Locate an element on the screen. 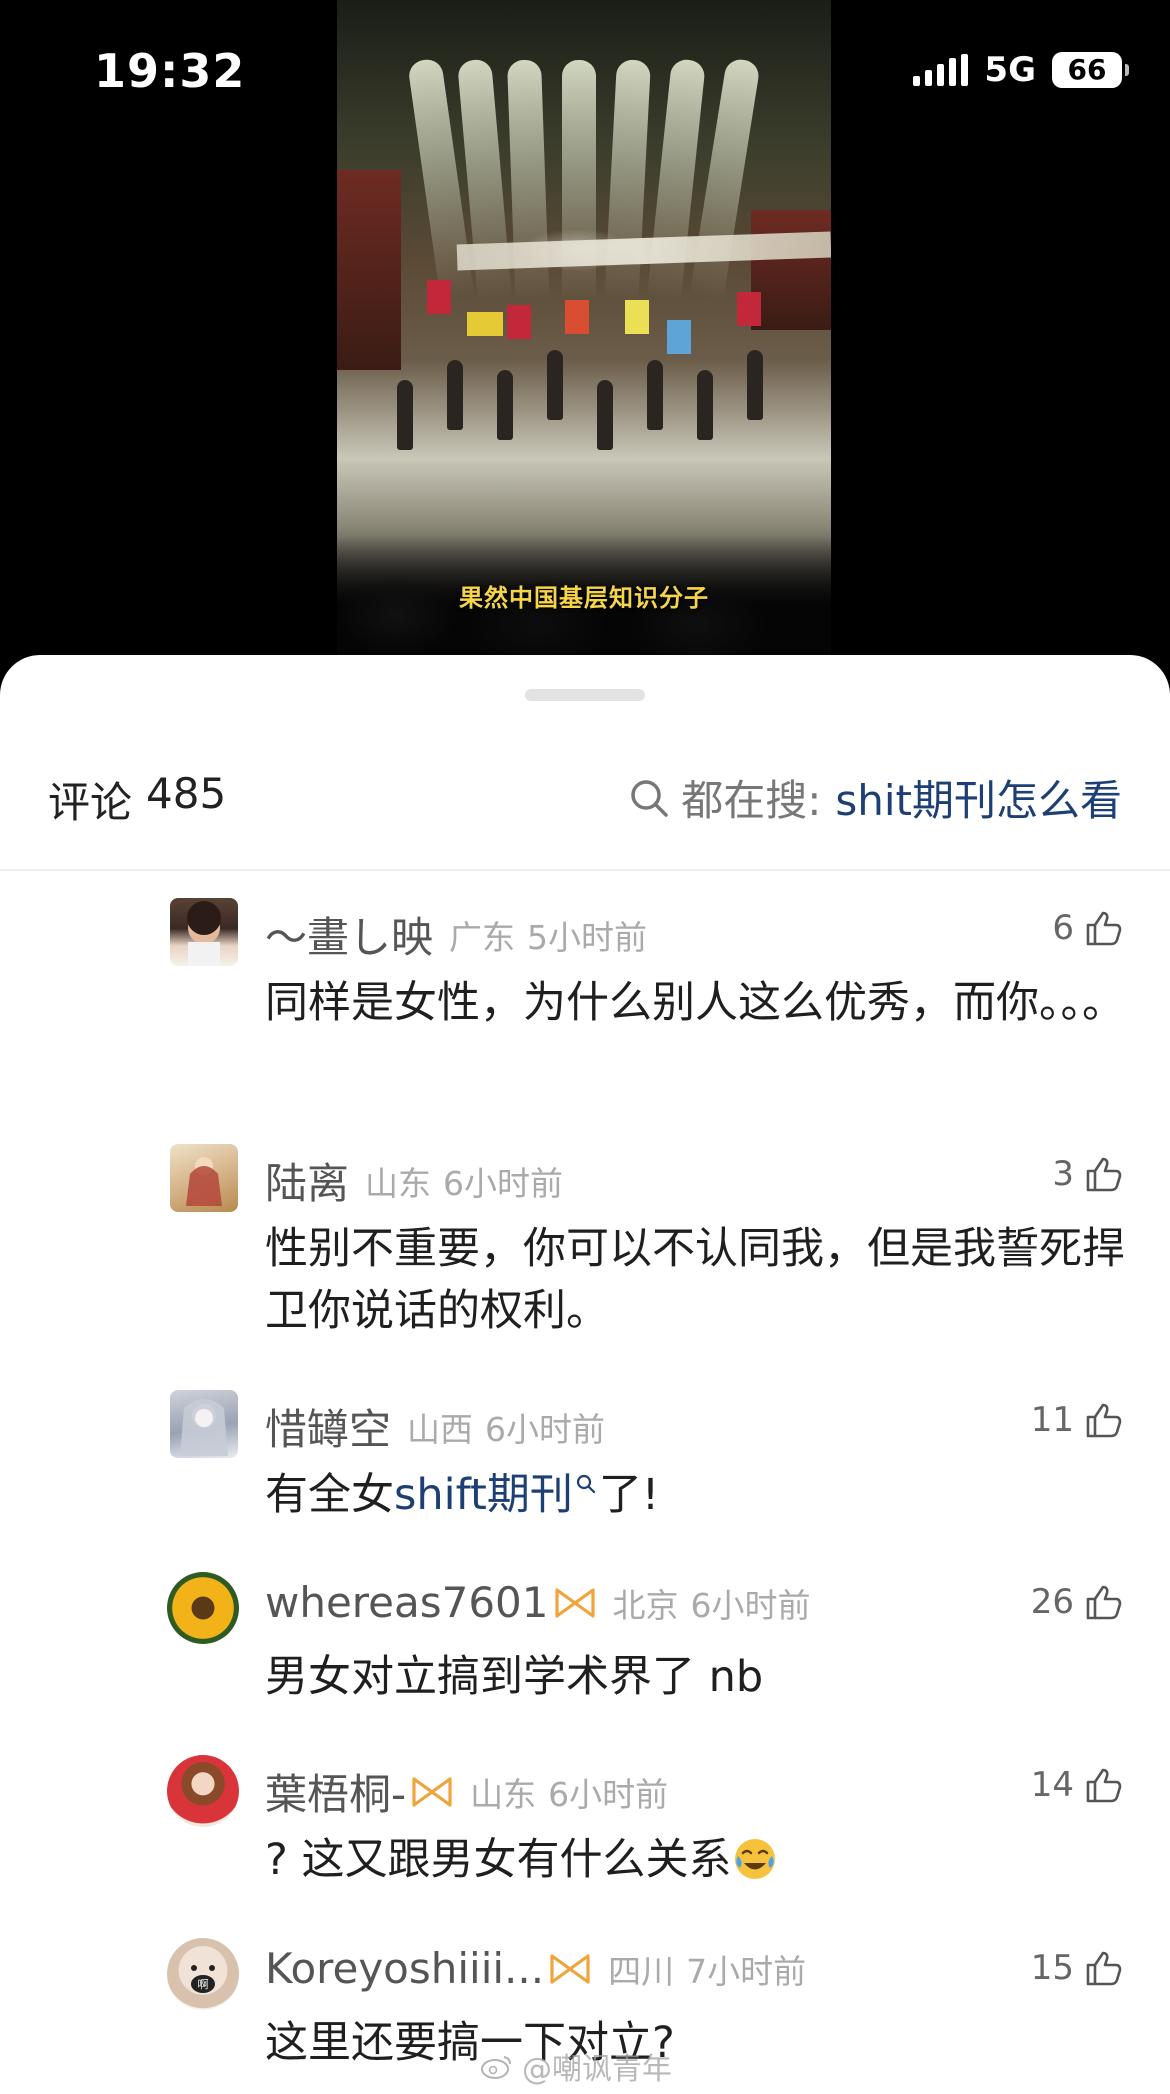 This screenshot has width=1170, height=2094. avatar: 啊 is located at coordinates (203, 1974).